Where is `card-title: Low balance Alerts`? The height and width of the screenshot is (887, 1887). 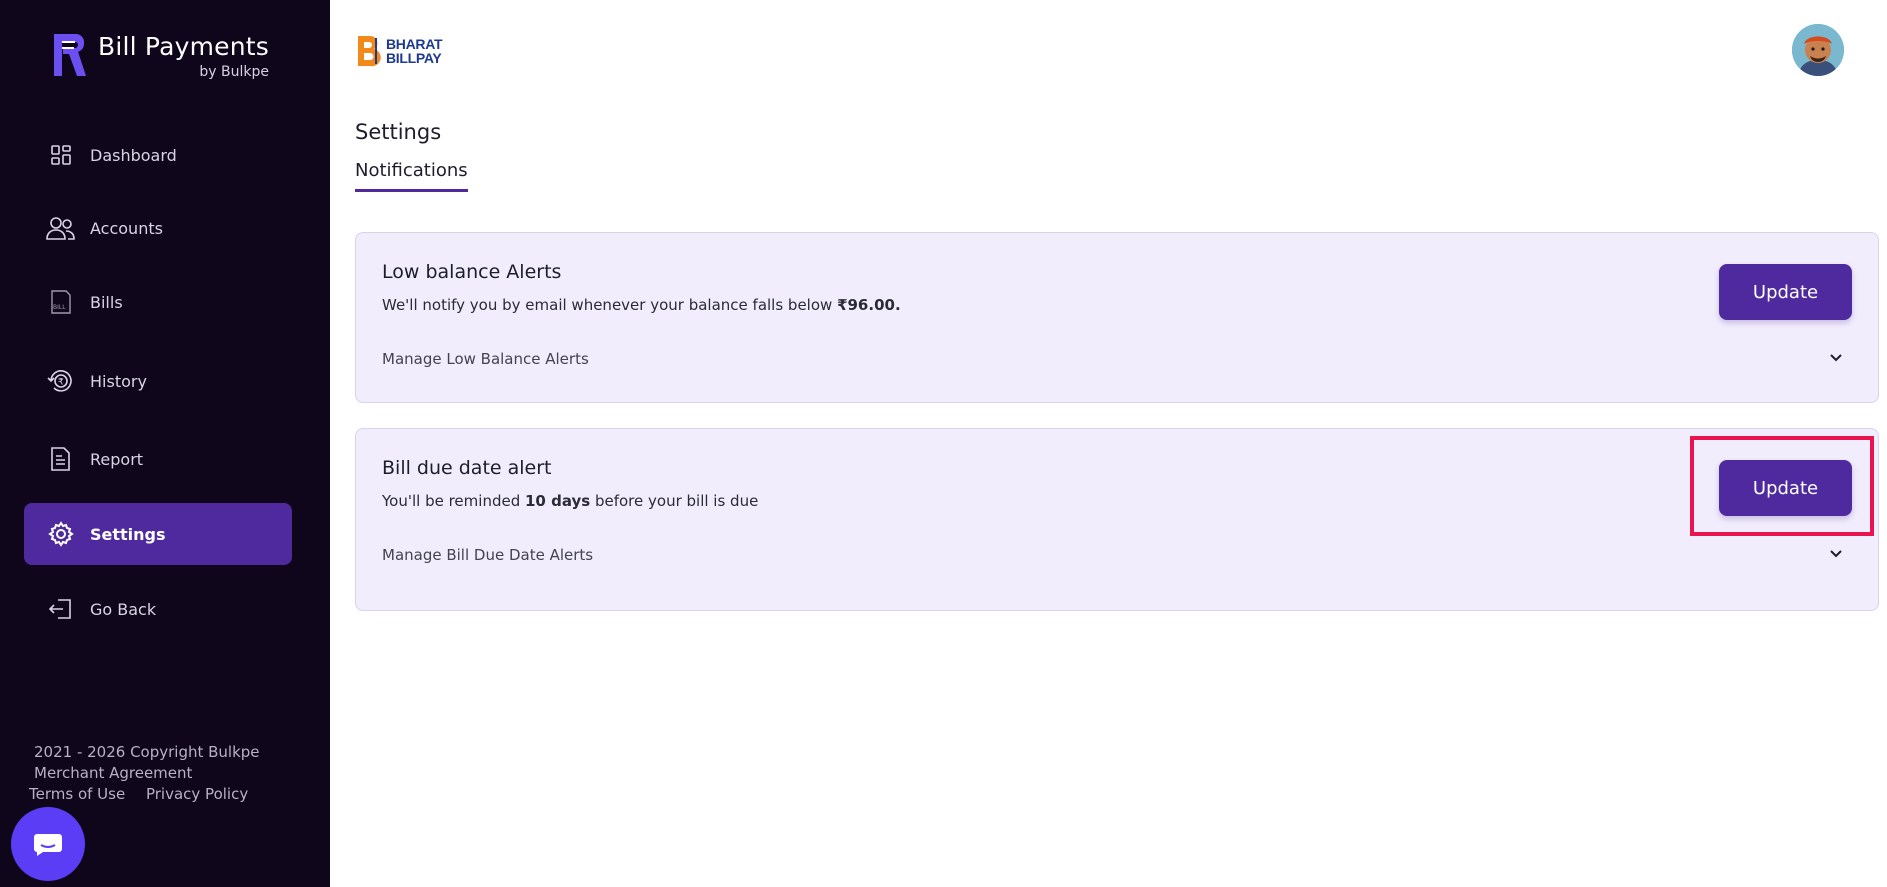 card-title: Low balance Alerts is located at coordinates (472, 272).